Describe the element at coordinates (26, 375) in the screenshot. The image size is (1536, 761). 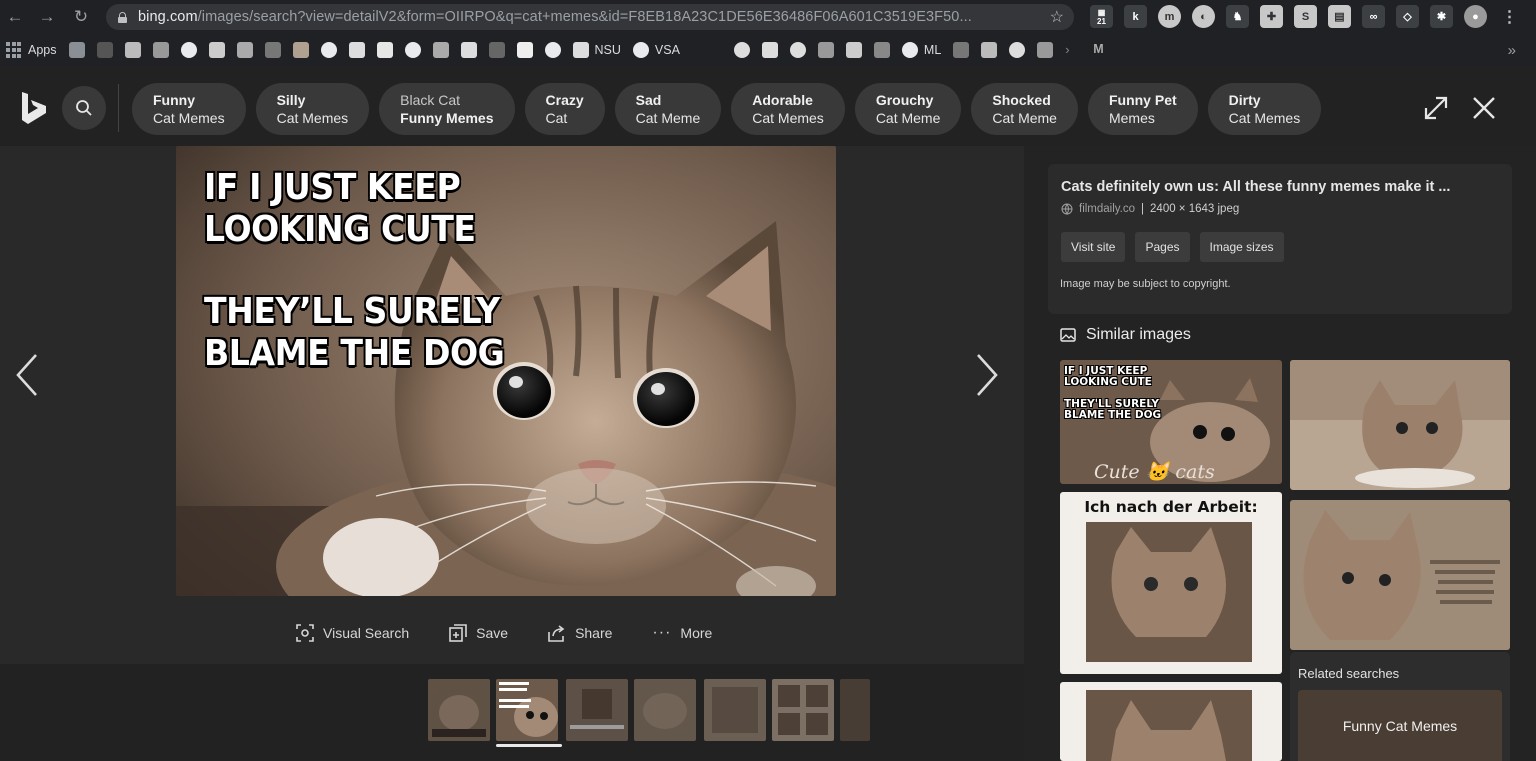
I see `previous-arrow-icon` at that location.